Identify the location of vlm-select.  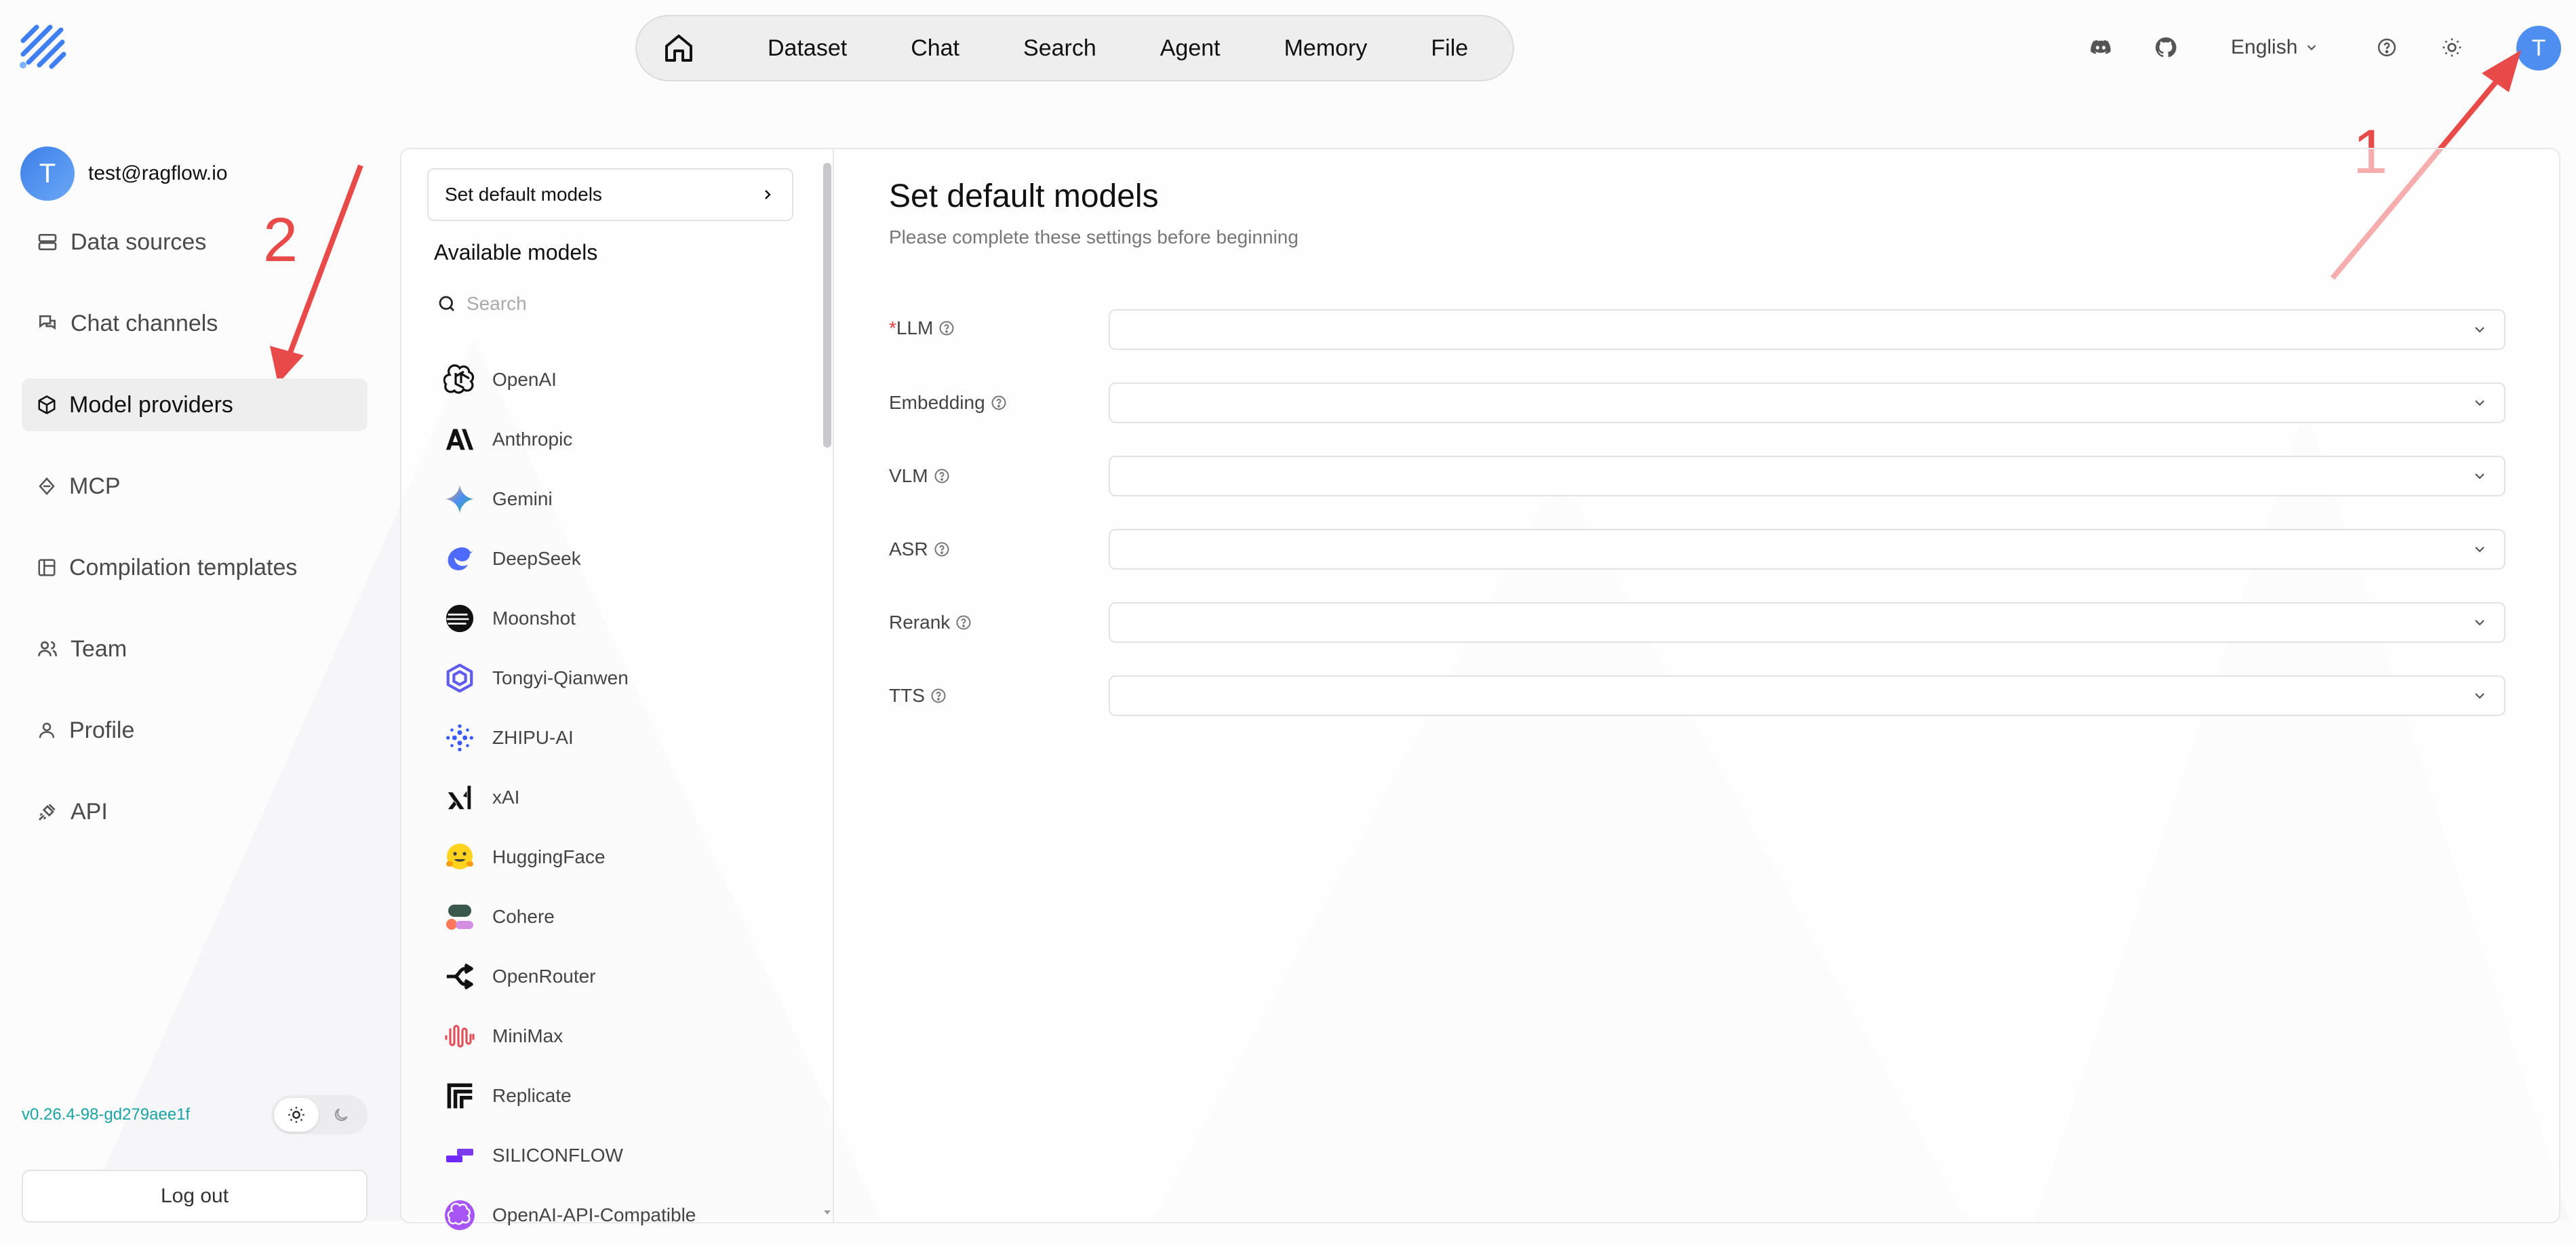
(1807, 476).